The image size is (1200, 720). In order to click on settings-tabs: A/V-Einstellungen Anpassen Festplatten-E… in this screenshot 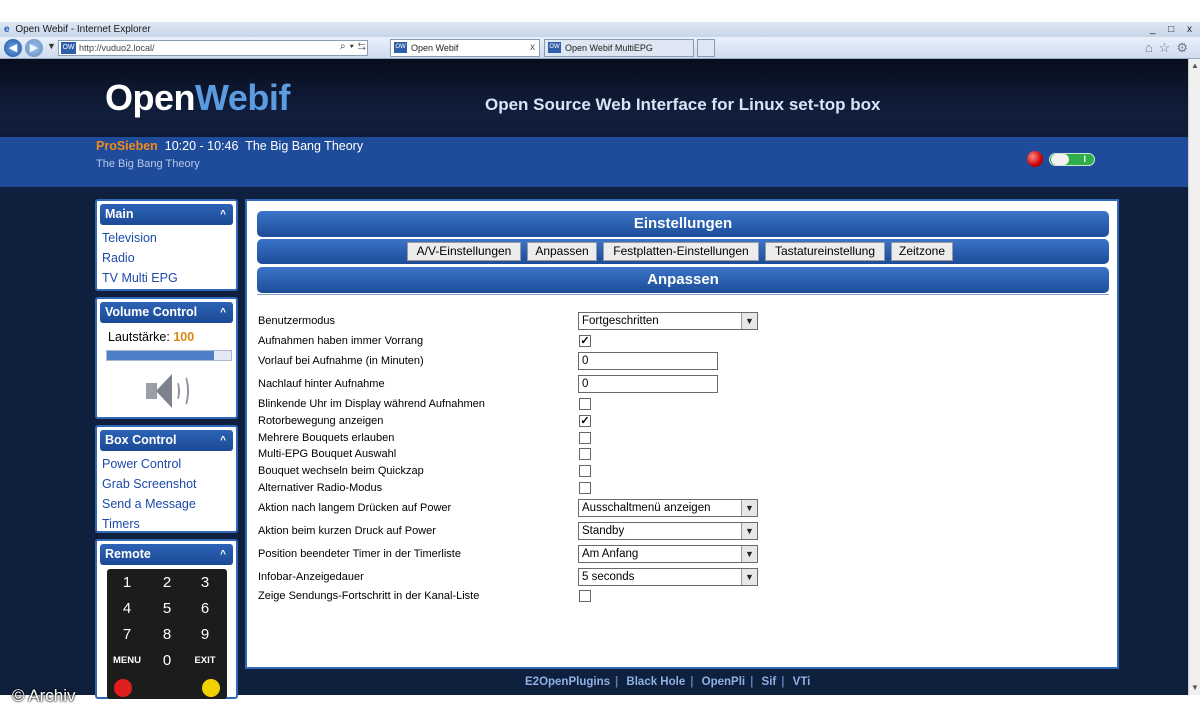, I will do `click(683, 251)`.